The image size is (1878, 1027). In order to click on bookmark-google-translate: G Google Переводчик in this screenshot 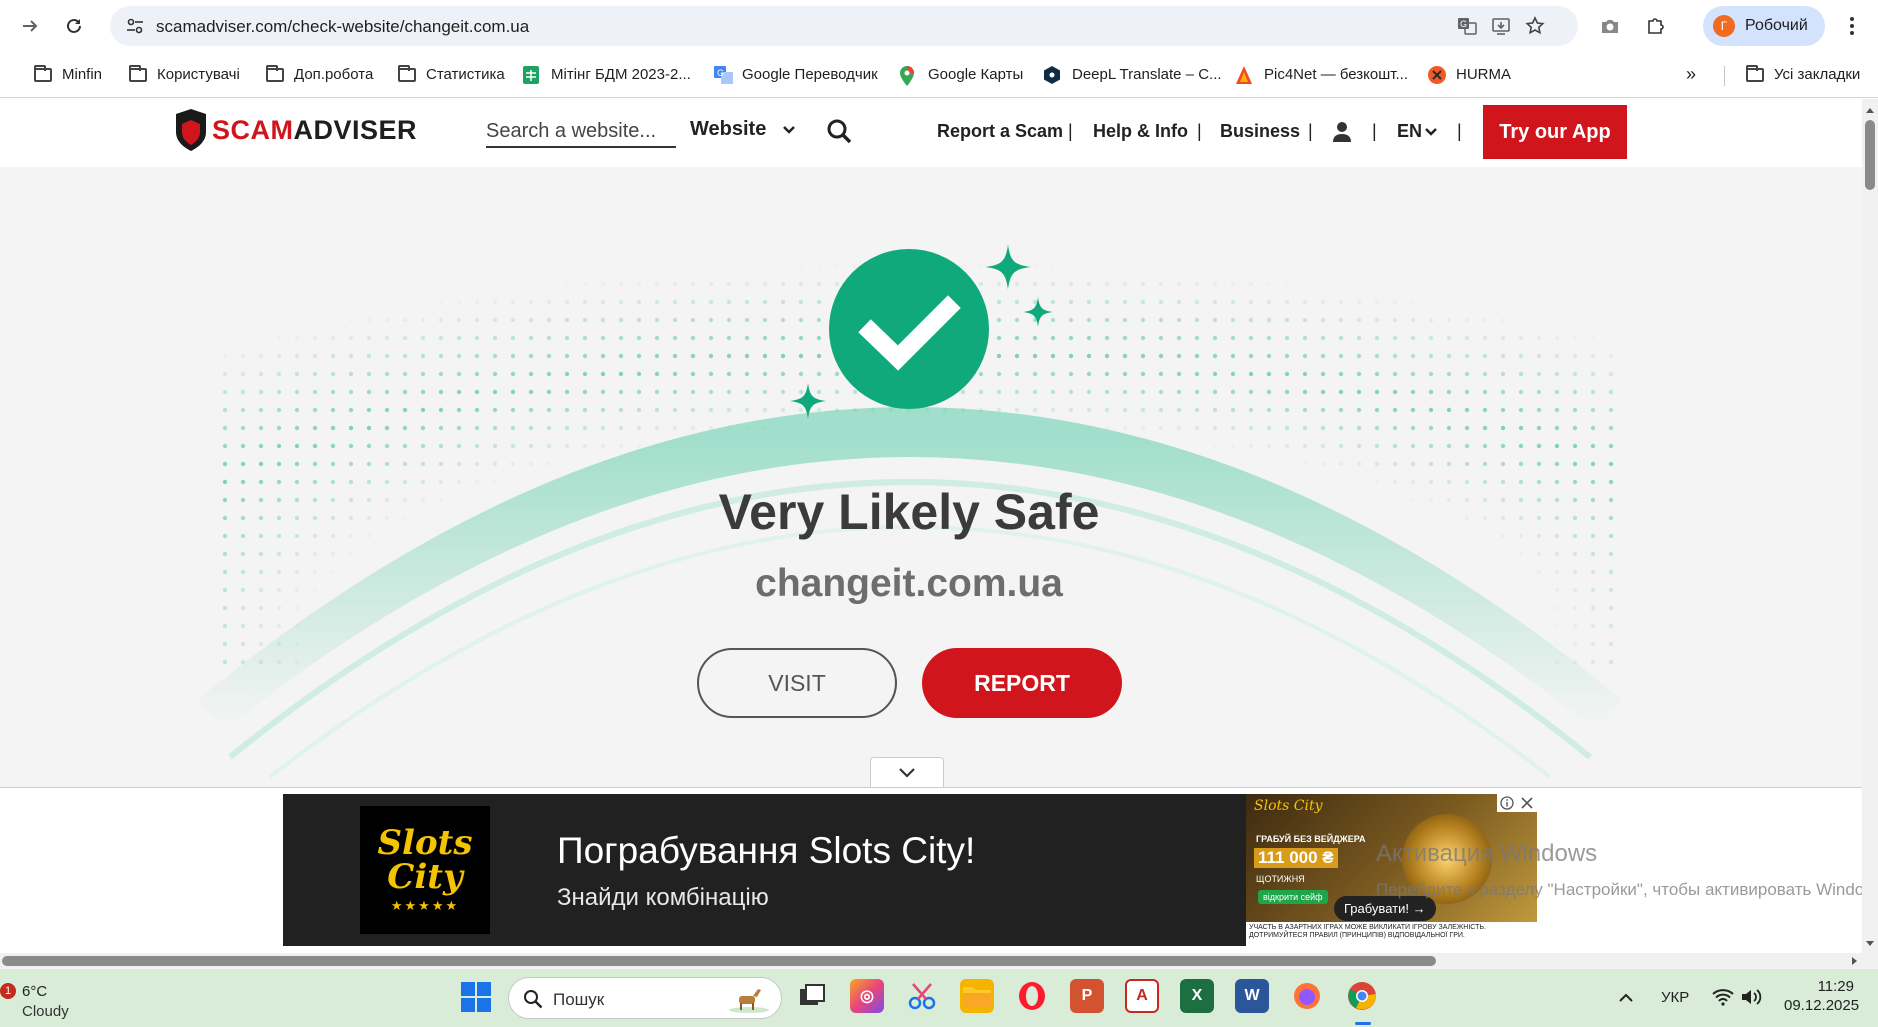, I will do `click(796, 74)`.